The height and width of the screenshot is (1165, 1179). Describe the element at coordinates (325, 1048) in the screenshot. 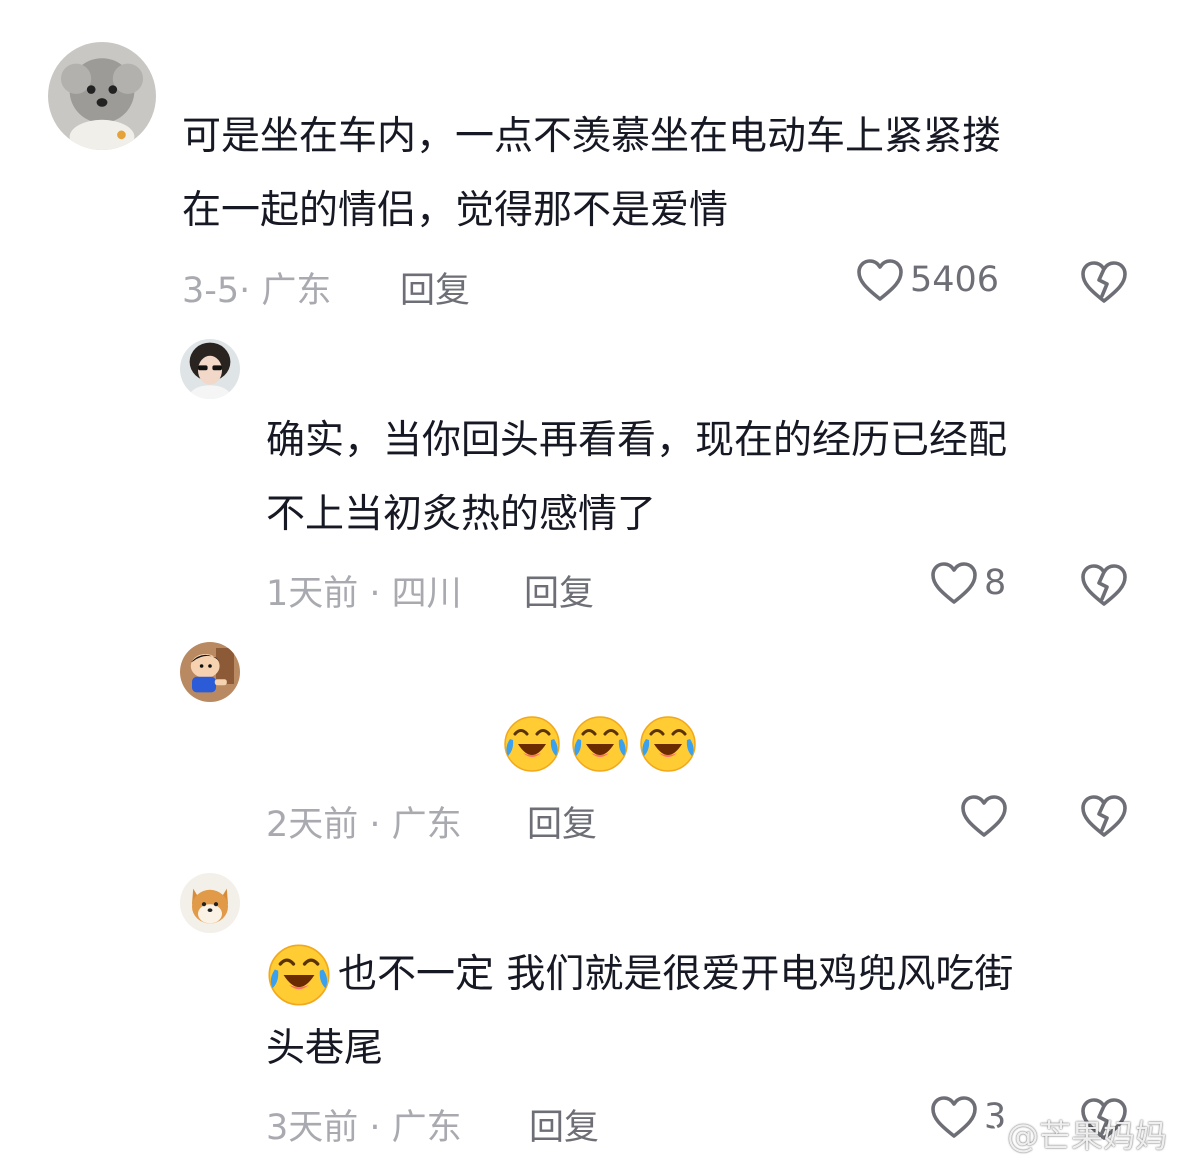

I see `comment-text-line: 头巷尾` at that location.